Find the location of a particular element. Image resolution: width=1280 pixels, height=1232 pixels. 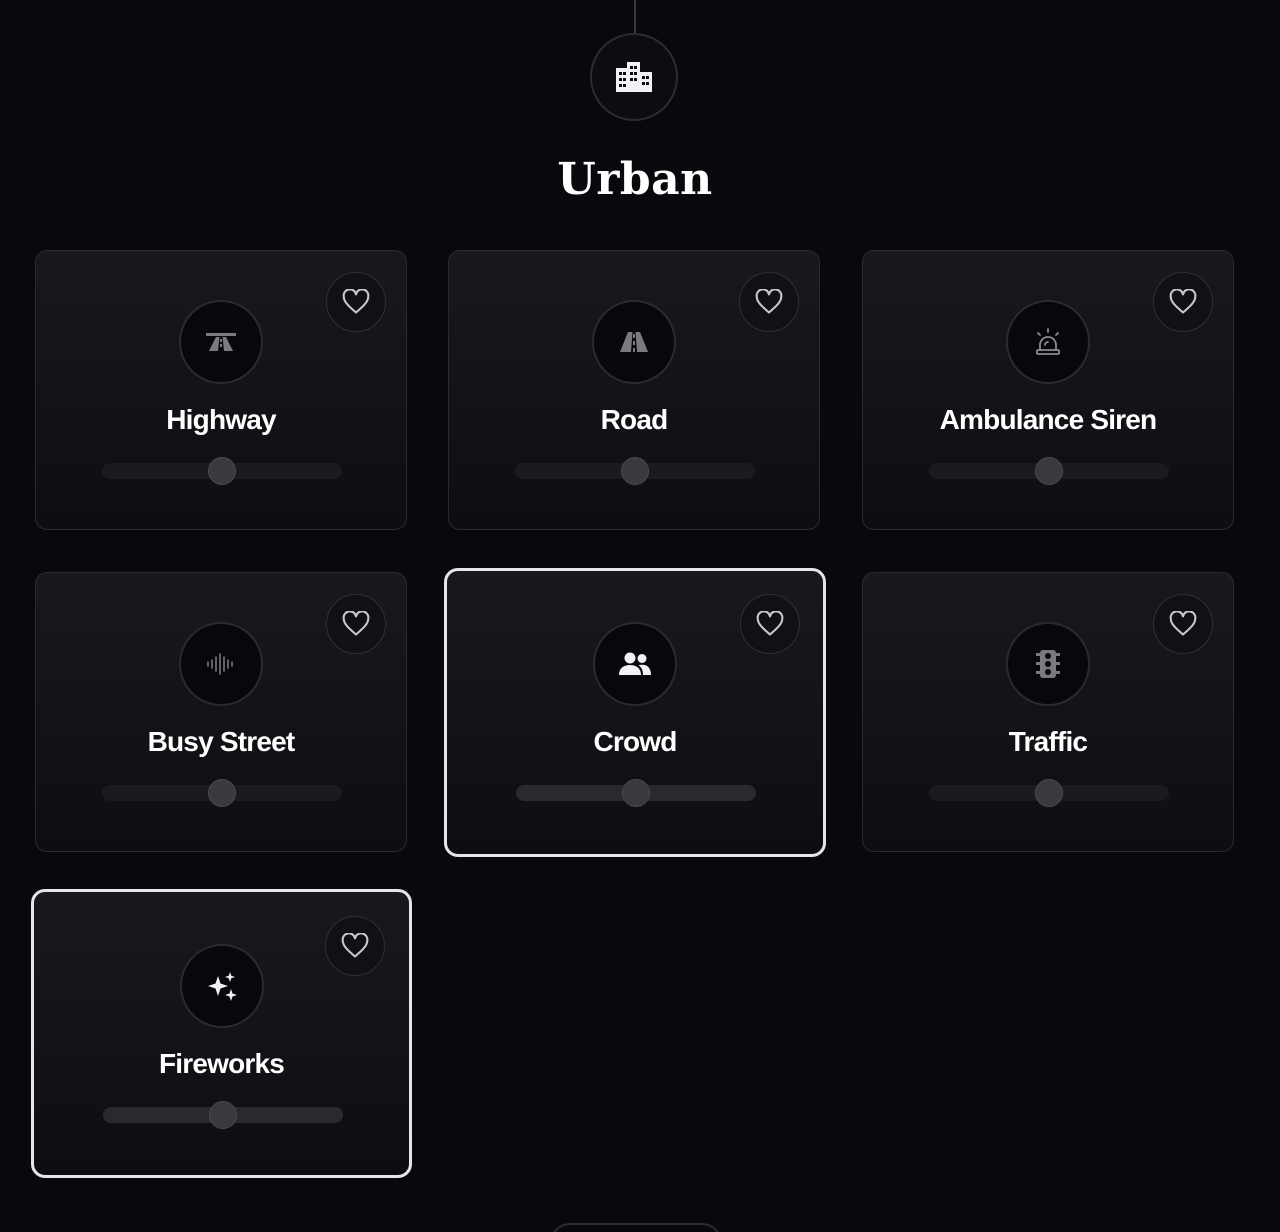

sound-name: Traffic is located at coordinates (1048, 741).